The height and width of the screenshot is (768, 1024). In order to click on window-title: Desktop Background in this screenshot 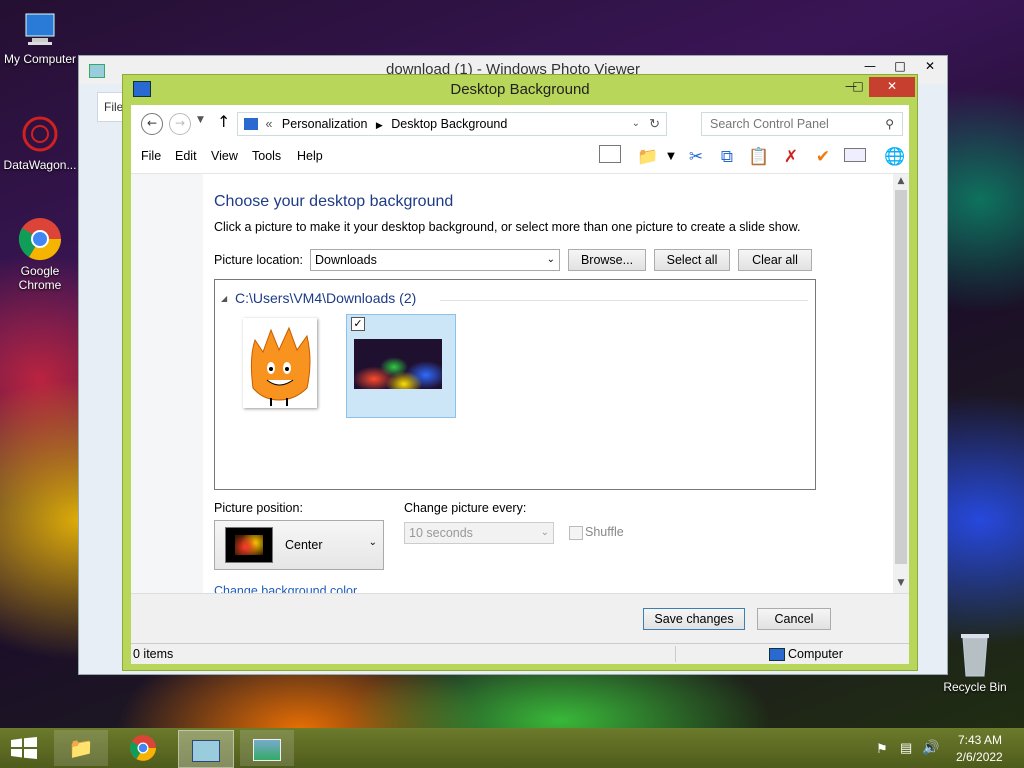, I will do `click(520, 89)`.